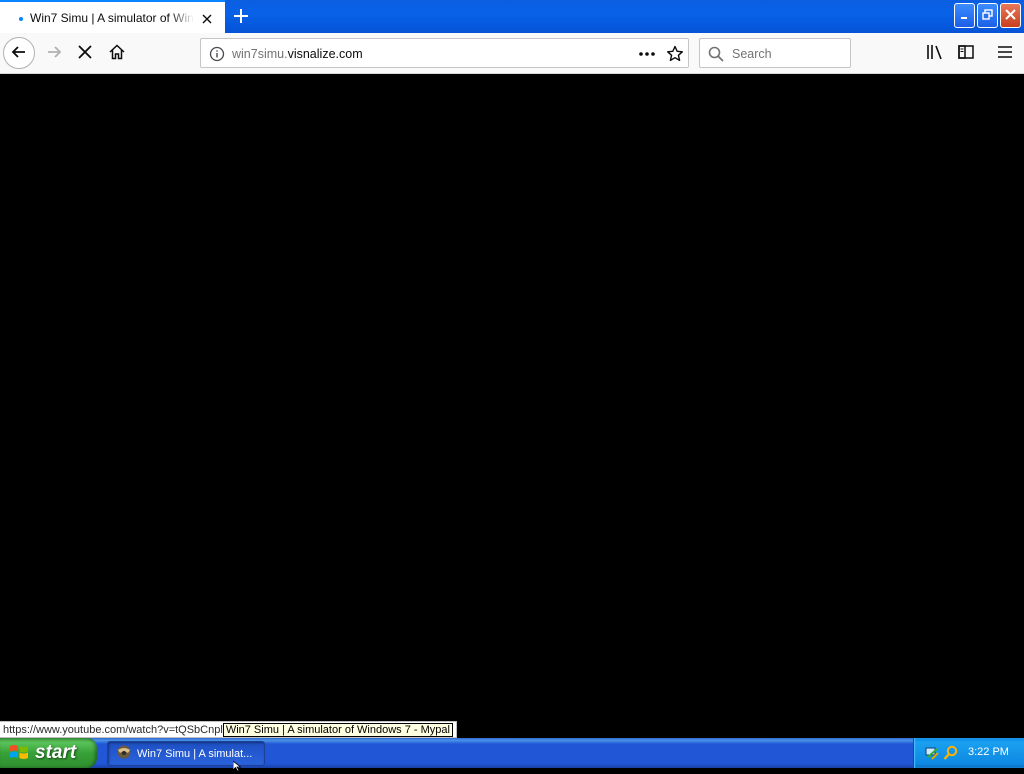 This screenshot has width=1024, height=774. What do you see at coordinates (932, 754) in the screenshot?
I see `network-icon` at bounding box center [932, 754].